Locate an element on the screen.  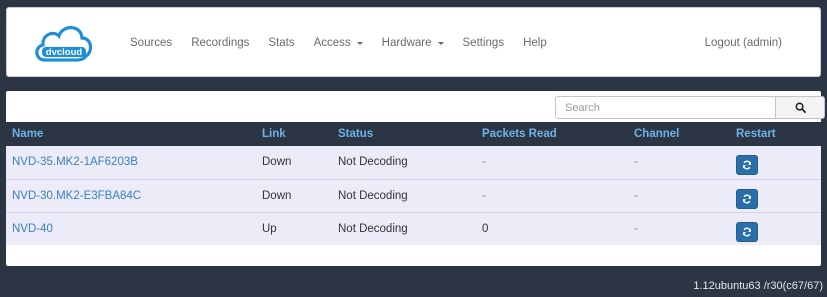
nav-settings: Settings is located at coordinates (484, 43).